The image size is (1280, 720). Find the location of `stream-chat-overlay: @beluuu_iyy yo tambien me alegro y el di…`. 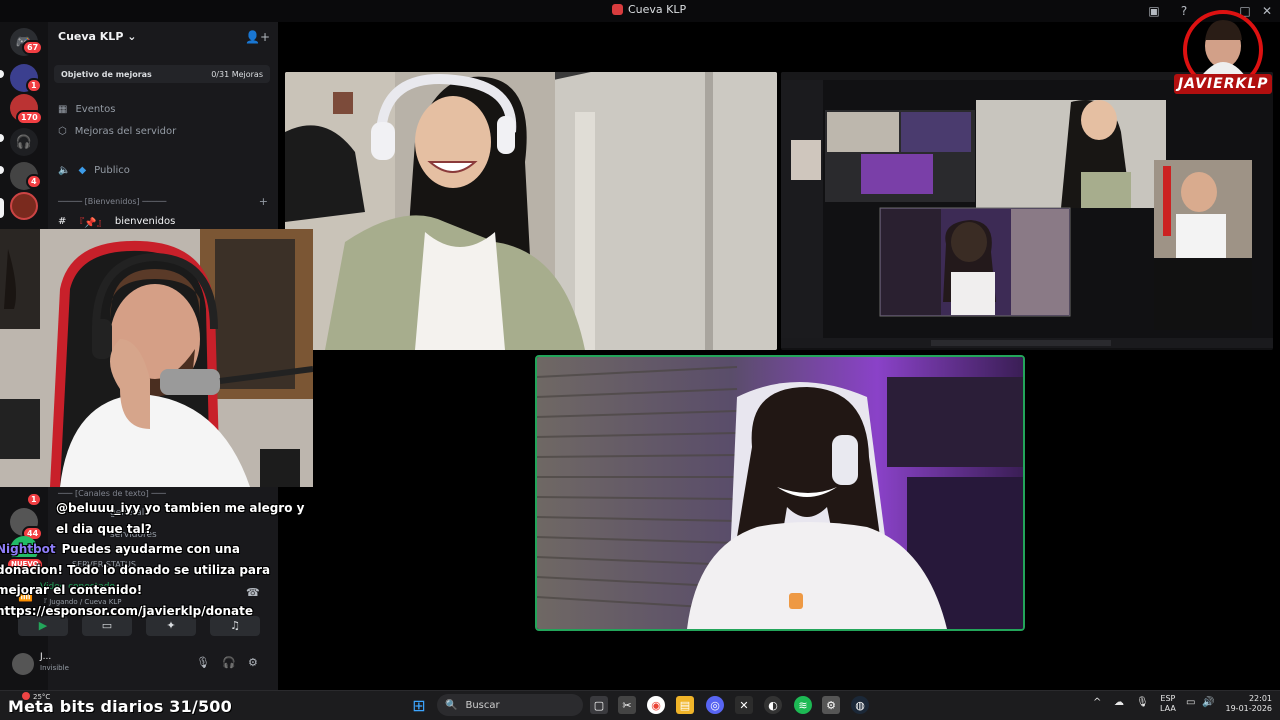

stream-chat-overlay: @beluuu_iyy yo tambien me alegro y el di… is located at coordinates (153, 559).